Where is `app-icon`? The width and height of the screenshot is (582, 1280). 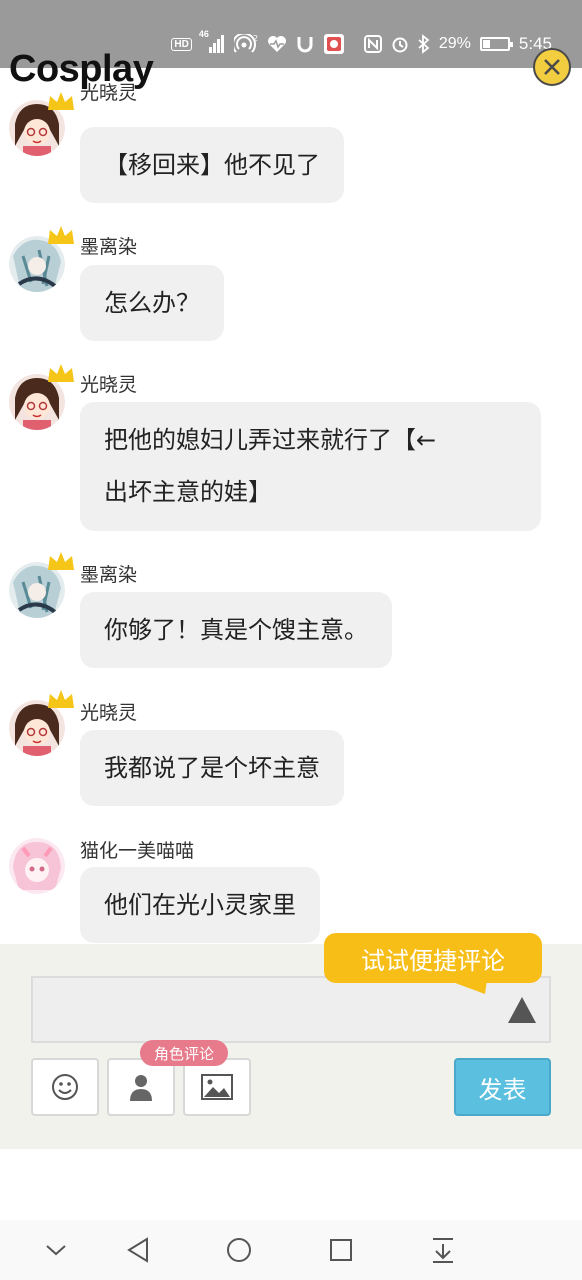
app-icon is located at coordinates (334, 44).